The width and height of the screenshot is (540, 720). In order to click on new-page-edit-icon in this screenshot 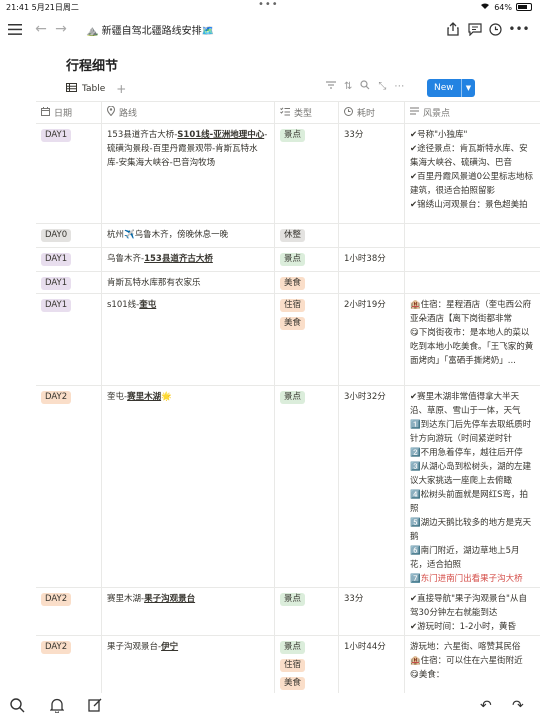, I will do `click(95, 705)`.